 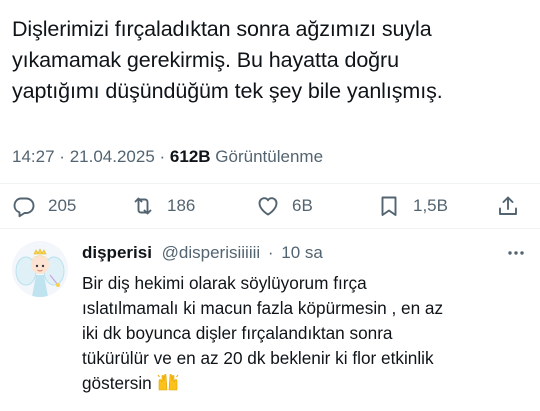 What do you see at coordinates (44, 206) in the screenshot?
I see `reply-button: 205` at bounding box center [44, 206].